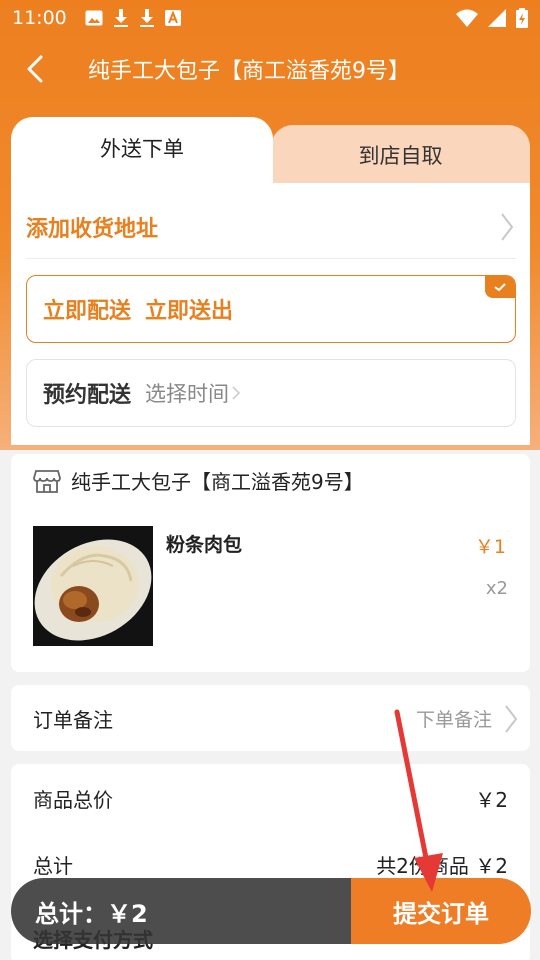 This screenshot has width=540, height=960. What do you see at coordinates (270, 798) in the screenshot?
I see `goods-total-row: 商品总价 ￥2` at bounding box center [270, 798].